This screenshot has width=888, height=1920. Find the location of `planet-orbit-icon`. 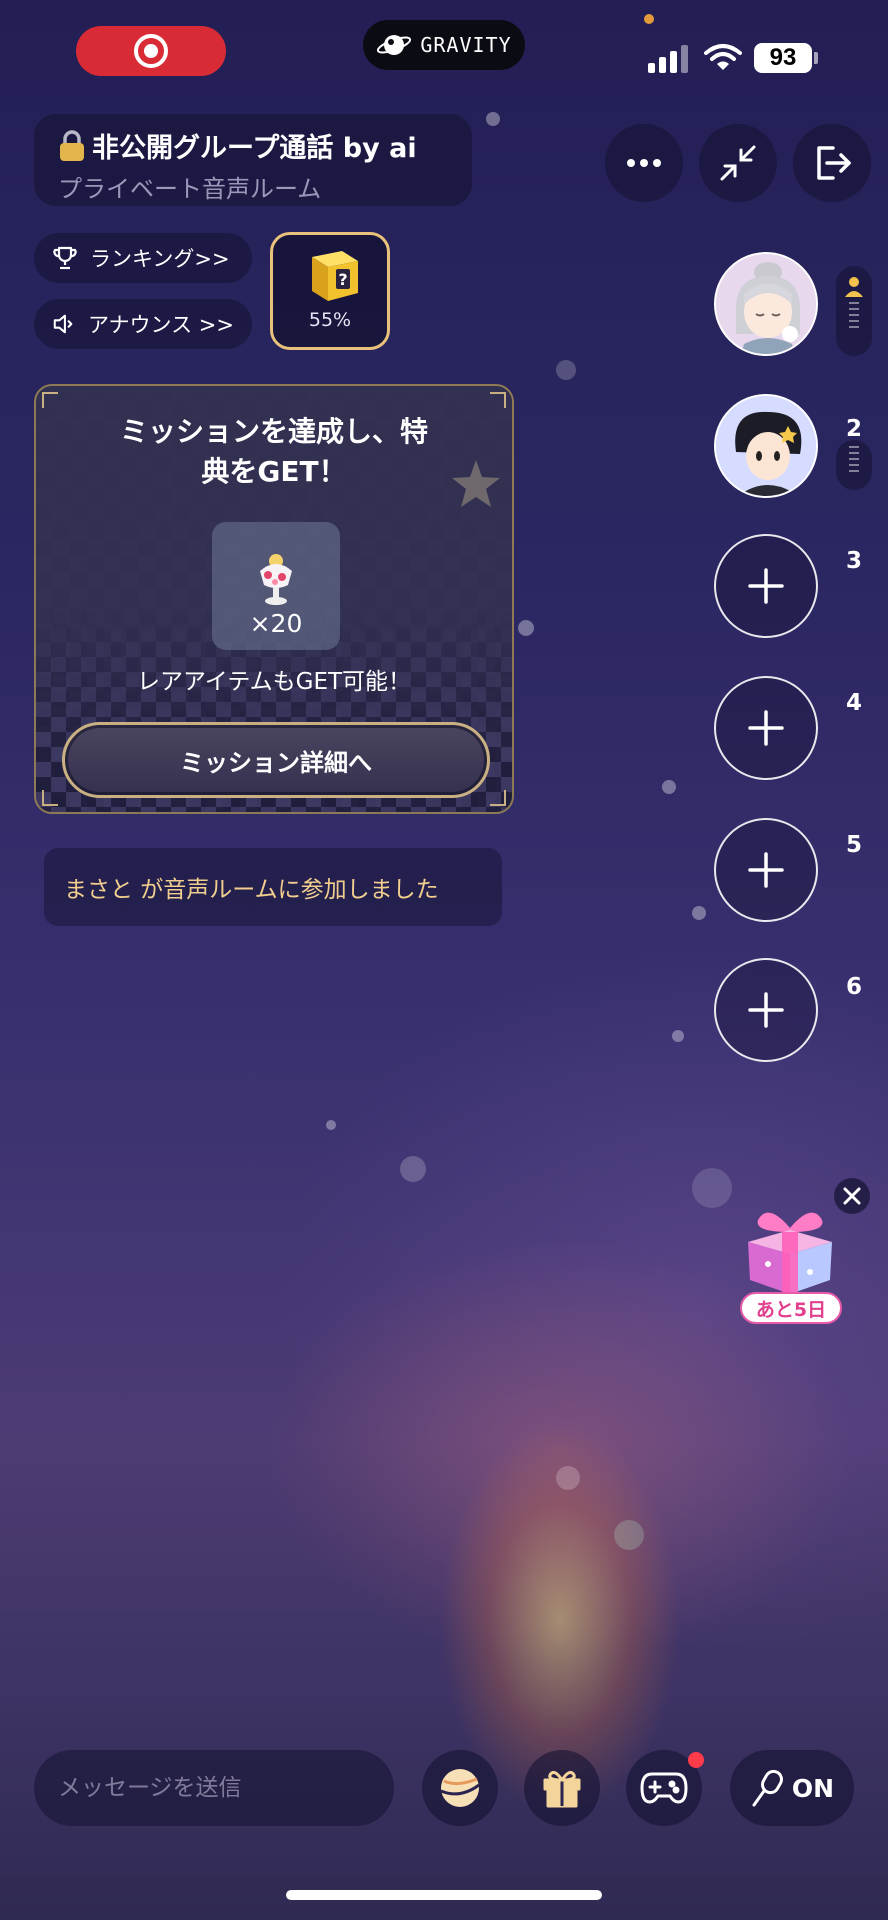

planet-orbit-icon is located at coordinates (460, 1788).